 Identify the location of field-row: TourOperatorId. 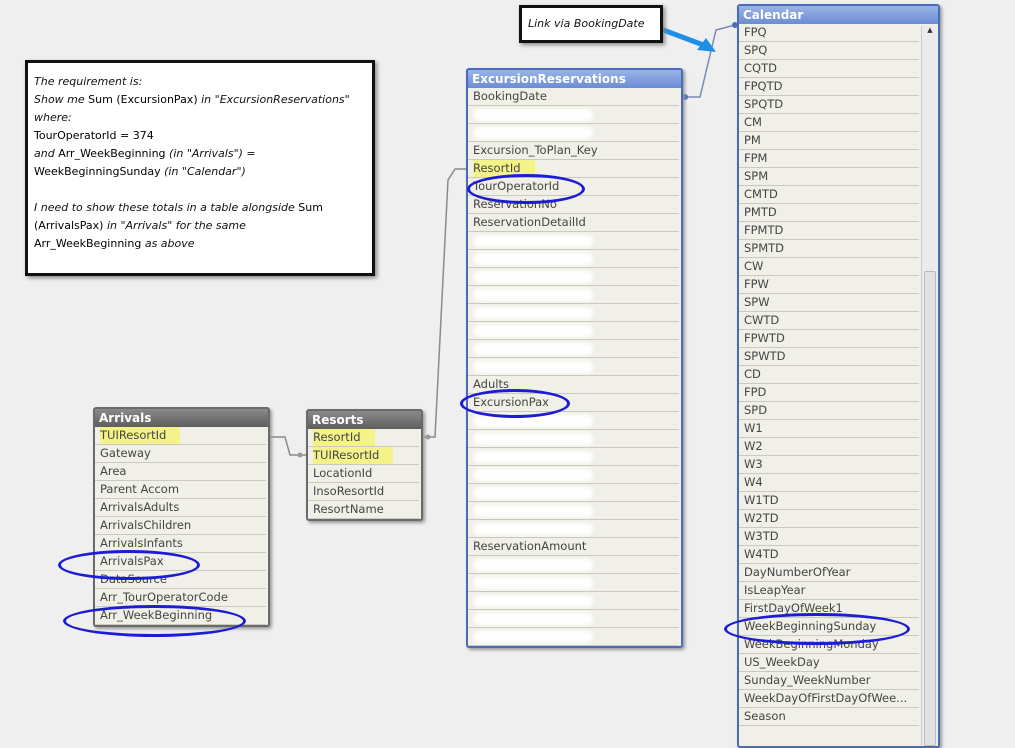
(573, 187).